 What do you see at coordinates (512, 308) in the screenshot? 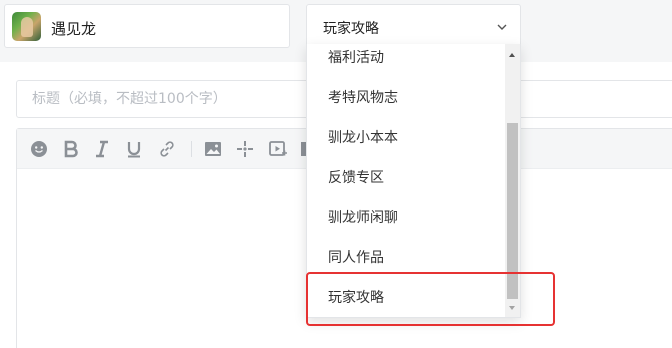
I see `scroll-down-icon` at bounding box center [512, 308].